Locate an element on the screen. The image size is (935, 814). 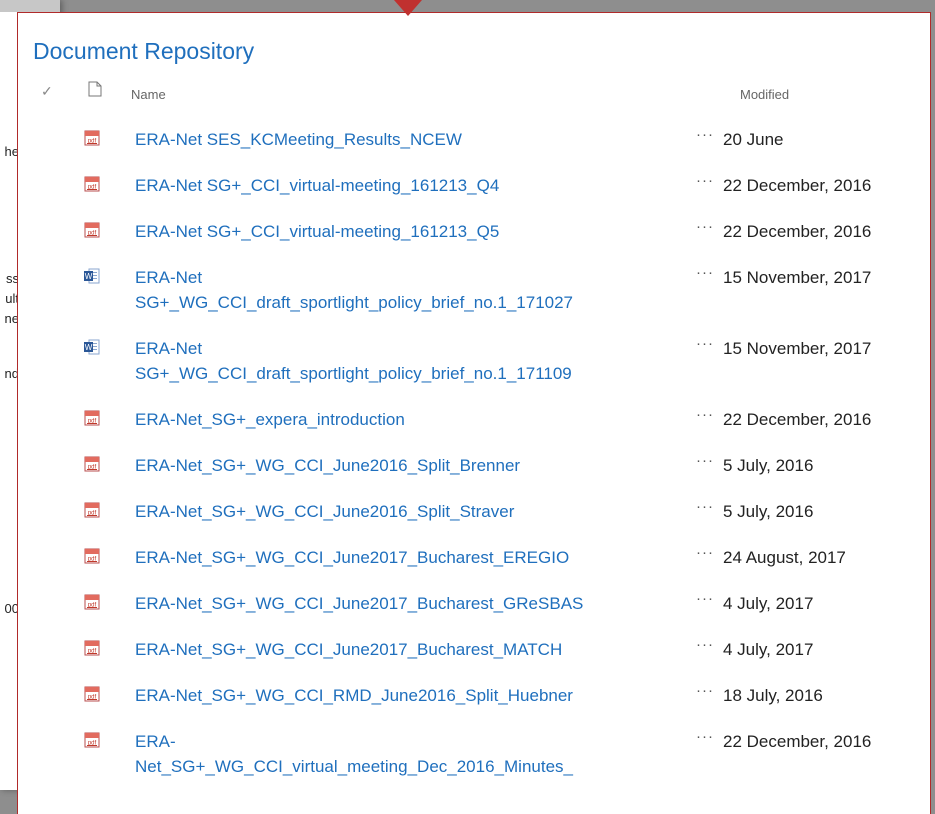
document-type-column-icon is located at coordinates (95, 89).